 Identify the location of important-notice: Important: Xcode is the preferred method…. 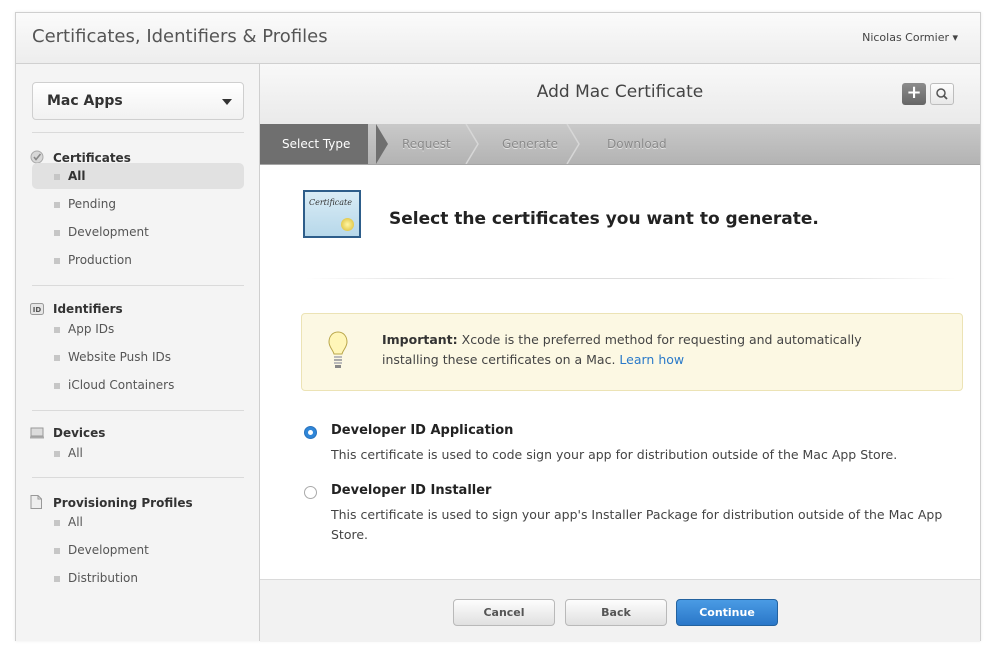
(632, 352).